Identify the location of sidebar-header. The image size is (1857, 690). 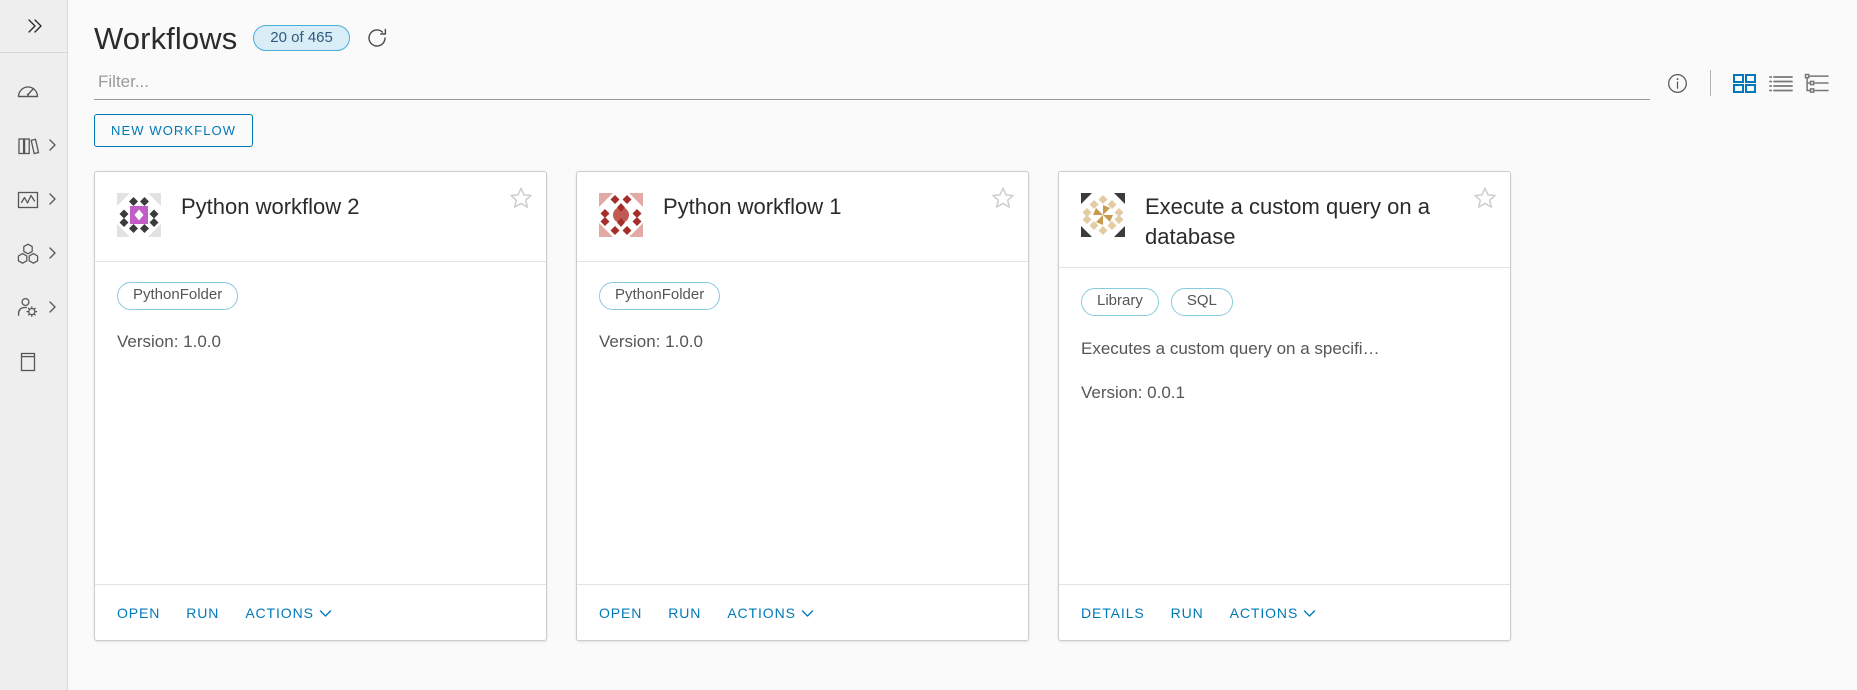
(33, 26).